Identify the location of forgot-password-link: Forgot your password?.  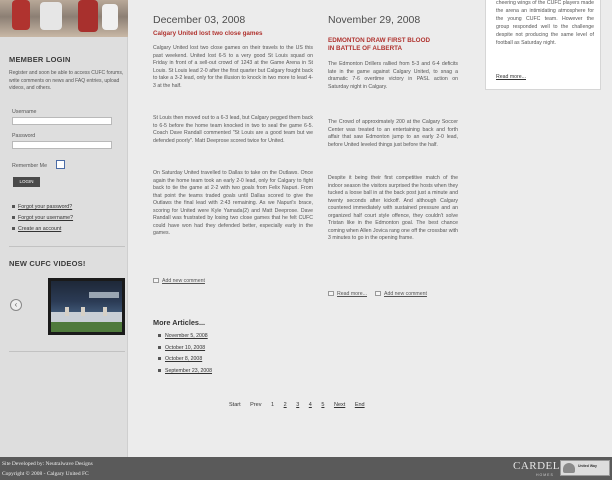
(42, 207).